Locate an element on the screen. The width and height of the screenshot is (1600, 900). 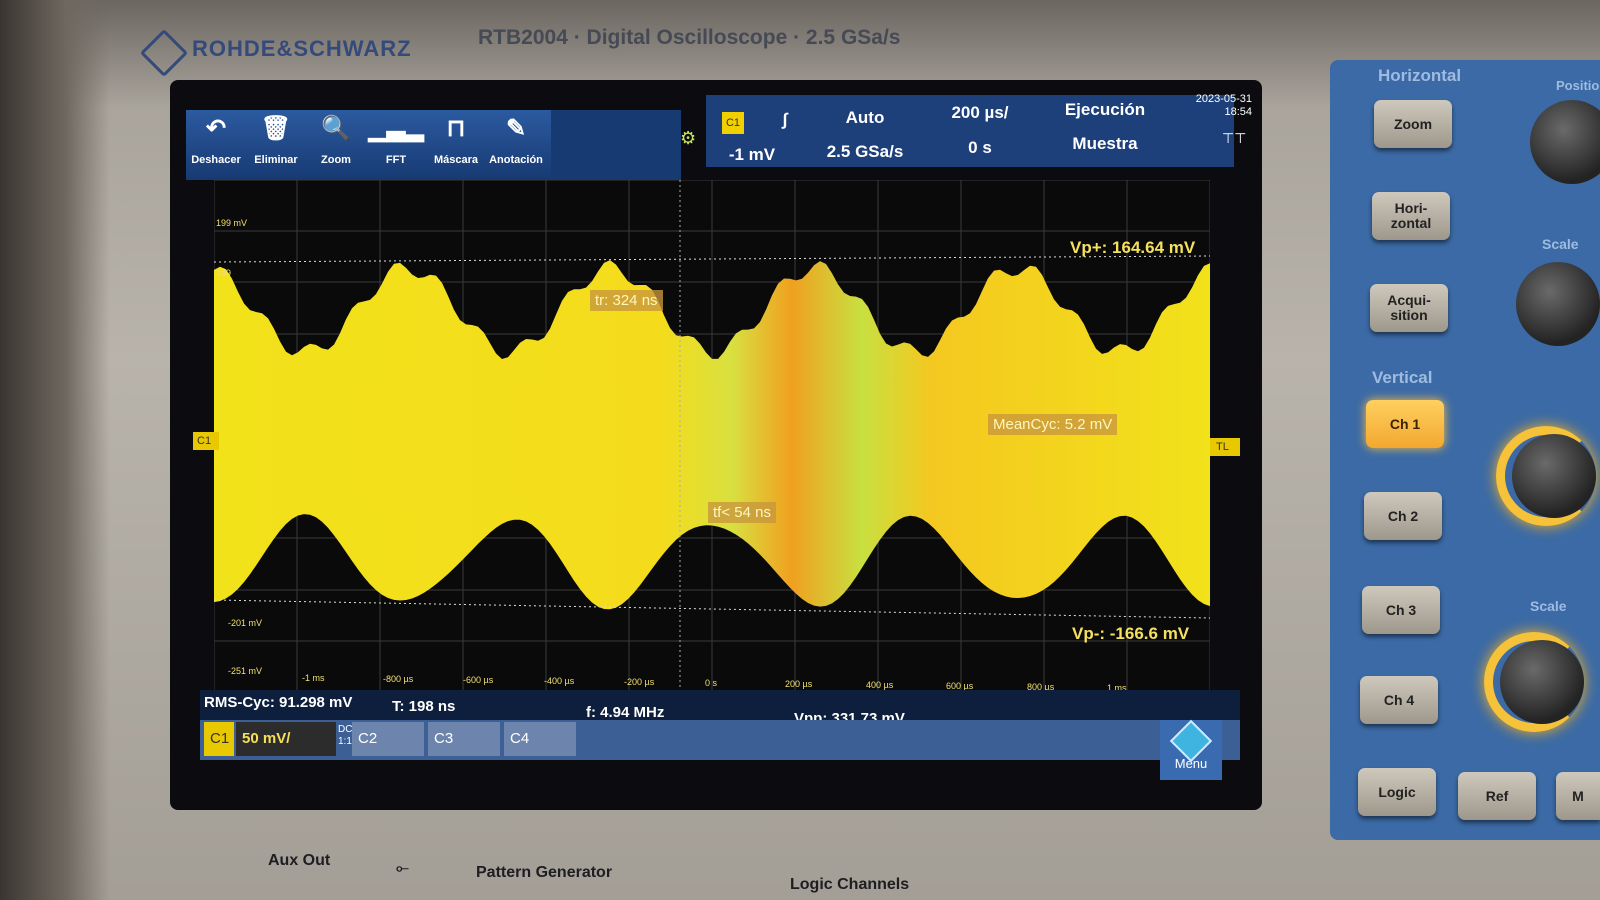
pattern-generator-label: Pattern Generator is located at coordinates (544, 872).